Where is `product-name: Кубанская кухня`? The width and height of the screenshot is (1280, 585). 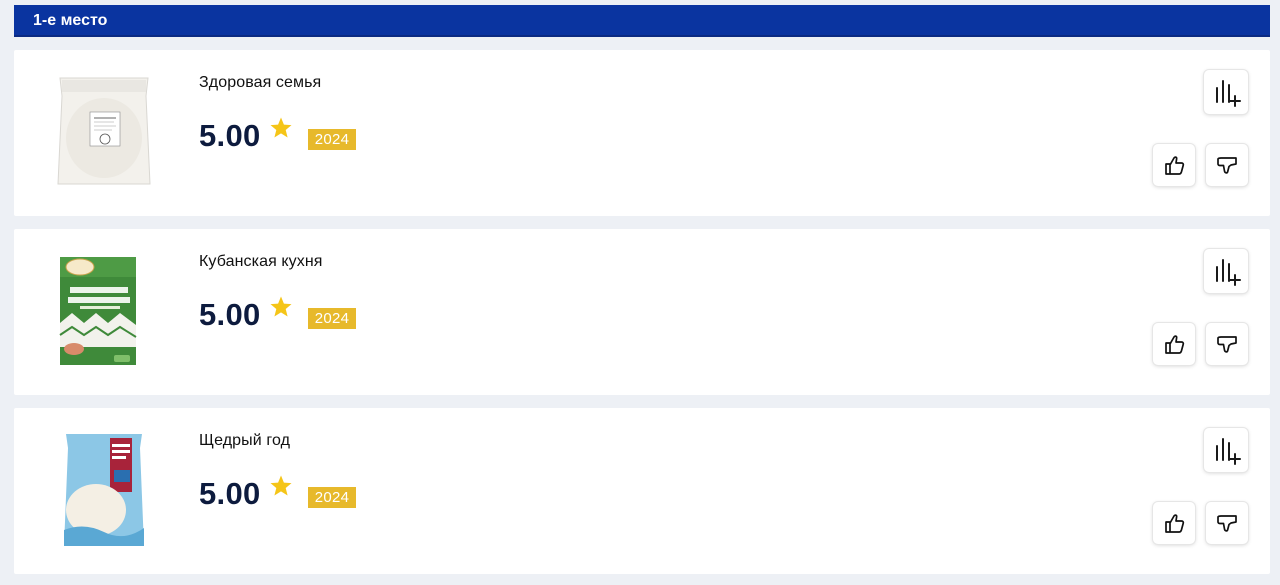 product-name: Кубанская кухня is located at coordinates (261, 262).